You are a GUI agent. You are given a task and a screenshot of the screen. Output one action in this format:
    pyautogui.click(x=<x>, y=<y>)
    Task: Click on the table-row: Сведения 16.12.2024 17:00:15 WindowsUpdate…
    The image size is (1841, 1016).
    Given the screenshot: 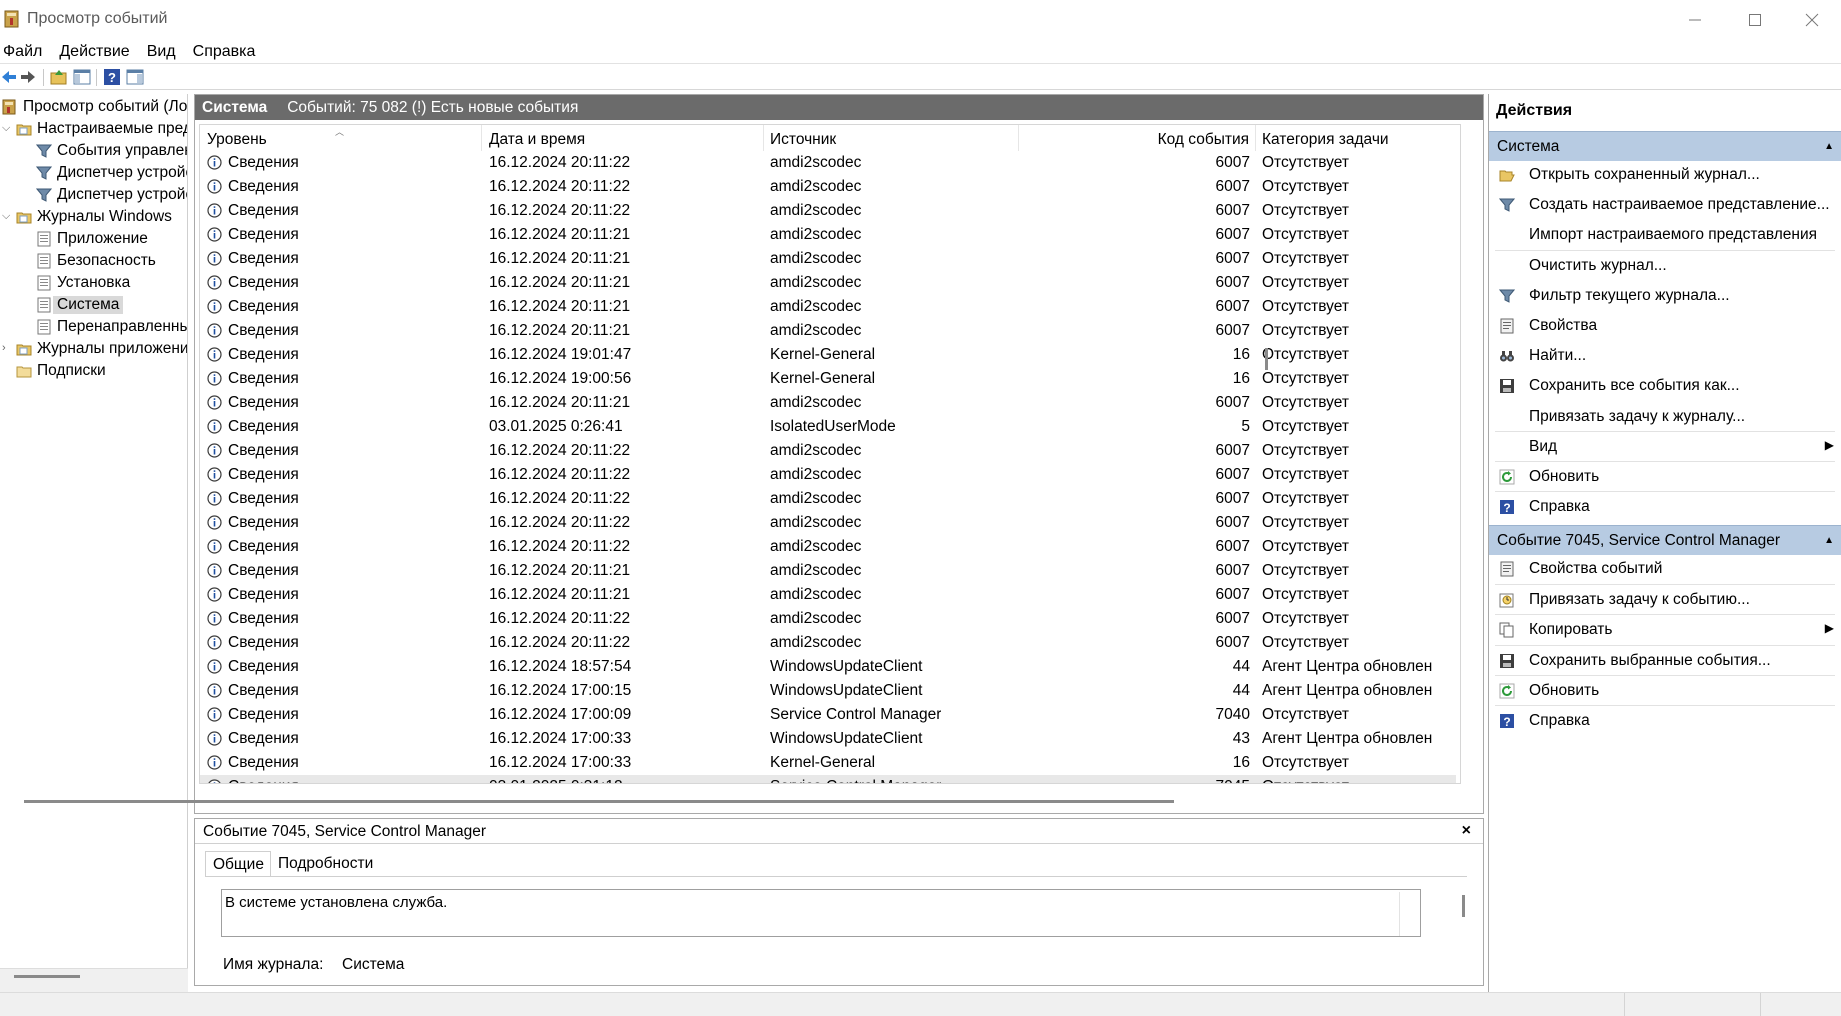 What is the action you would take?
    pyautogui.click(x=828, y=691)
    